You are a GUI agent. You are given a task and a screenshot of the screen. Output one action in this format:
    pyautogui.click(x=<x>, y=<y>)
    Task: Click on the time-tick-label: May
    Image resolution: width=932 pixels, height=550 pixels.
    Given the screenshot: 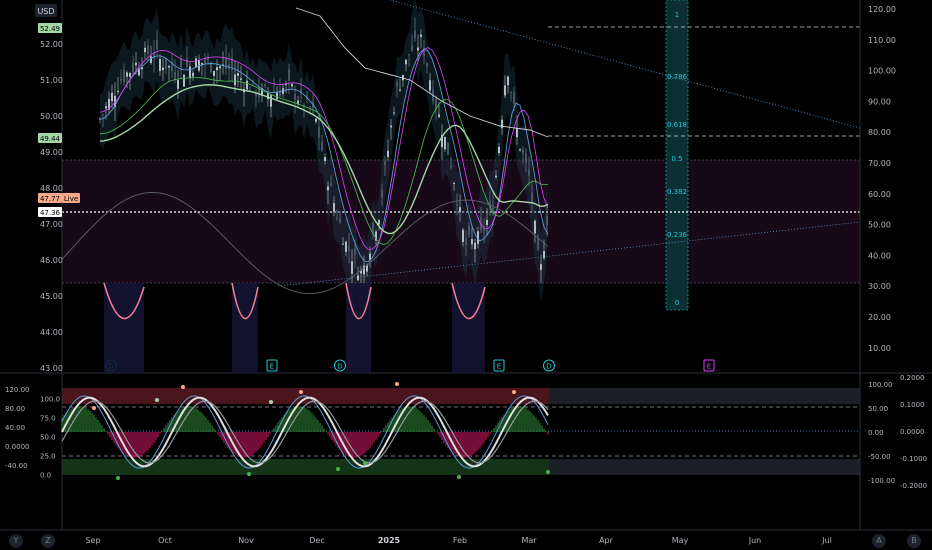 What is the action you would take?
    pyautogui.click(x=680, y=540)
    